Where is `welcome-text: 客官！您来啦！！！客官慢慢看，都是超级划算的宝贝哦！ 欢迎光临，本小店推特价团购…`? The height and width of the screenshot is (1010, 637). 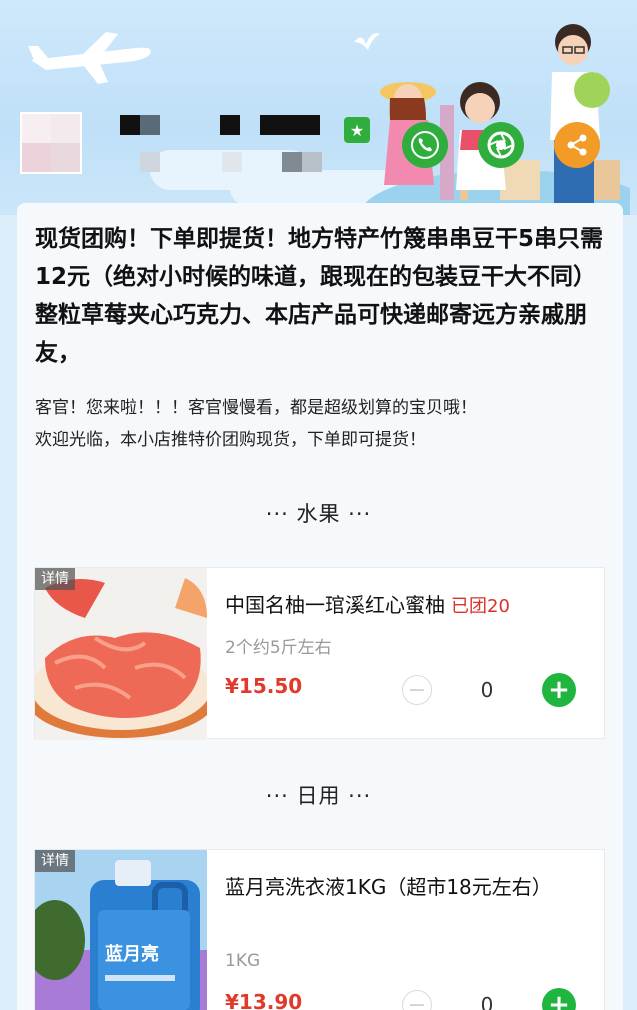
welcome-text: 客官！您来啦！！！客官慢慢看，都是超级划算的宝贝哦！ 欢迎光临，本小店推特价团购… is located at coordinates (325, 424).